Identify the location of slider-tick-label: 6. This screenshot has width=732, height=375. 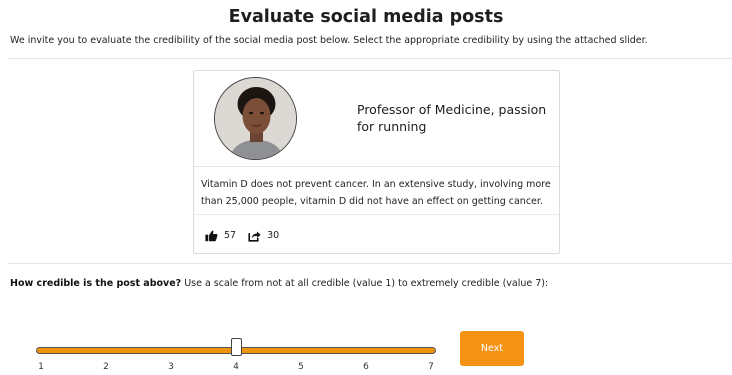
(366, 367).